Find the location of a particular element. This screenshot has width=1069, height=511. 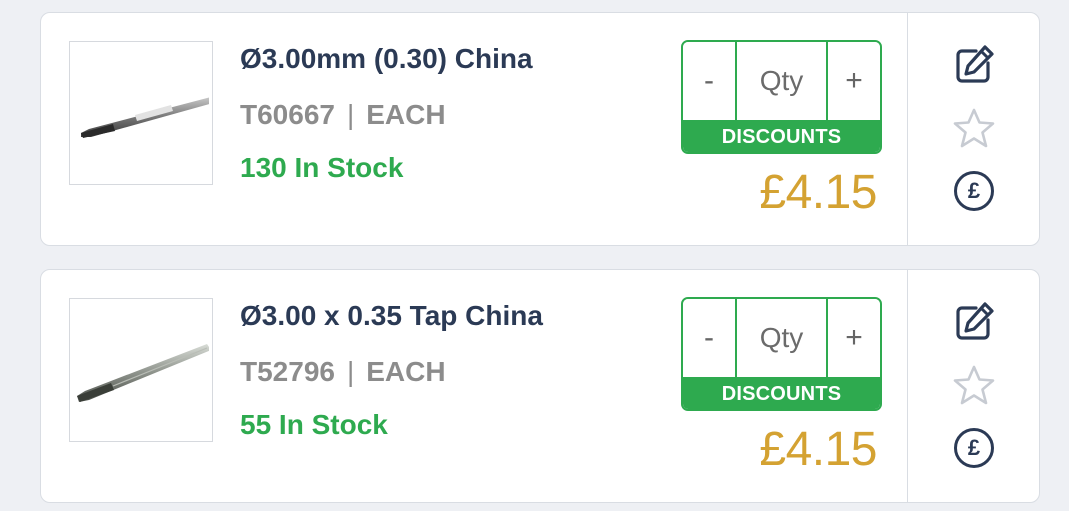

product-title: Ø3.00 x 0.35 Tap China is located at coordinates (391, 316).